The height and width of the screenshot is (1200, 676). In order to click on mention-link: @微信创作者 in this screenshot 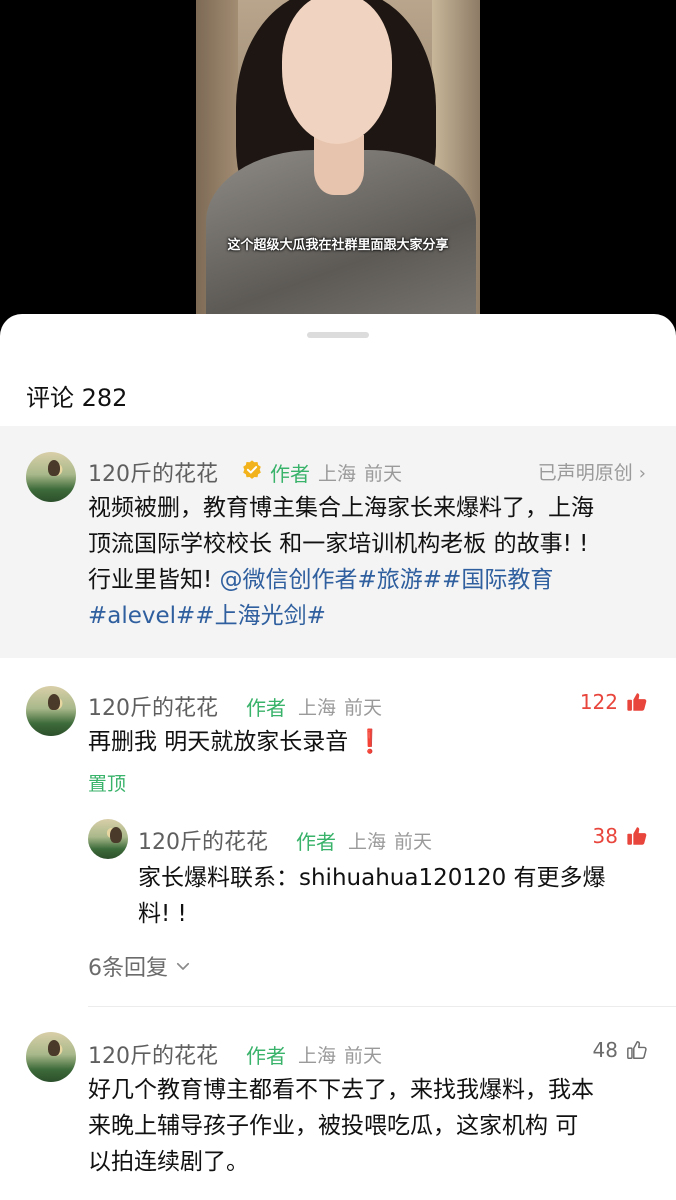, I will do `click(289, 580)`.